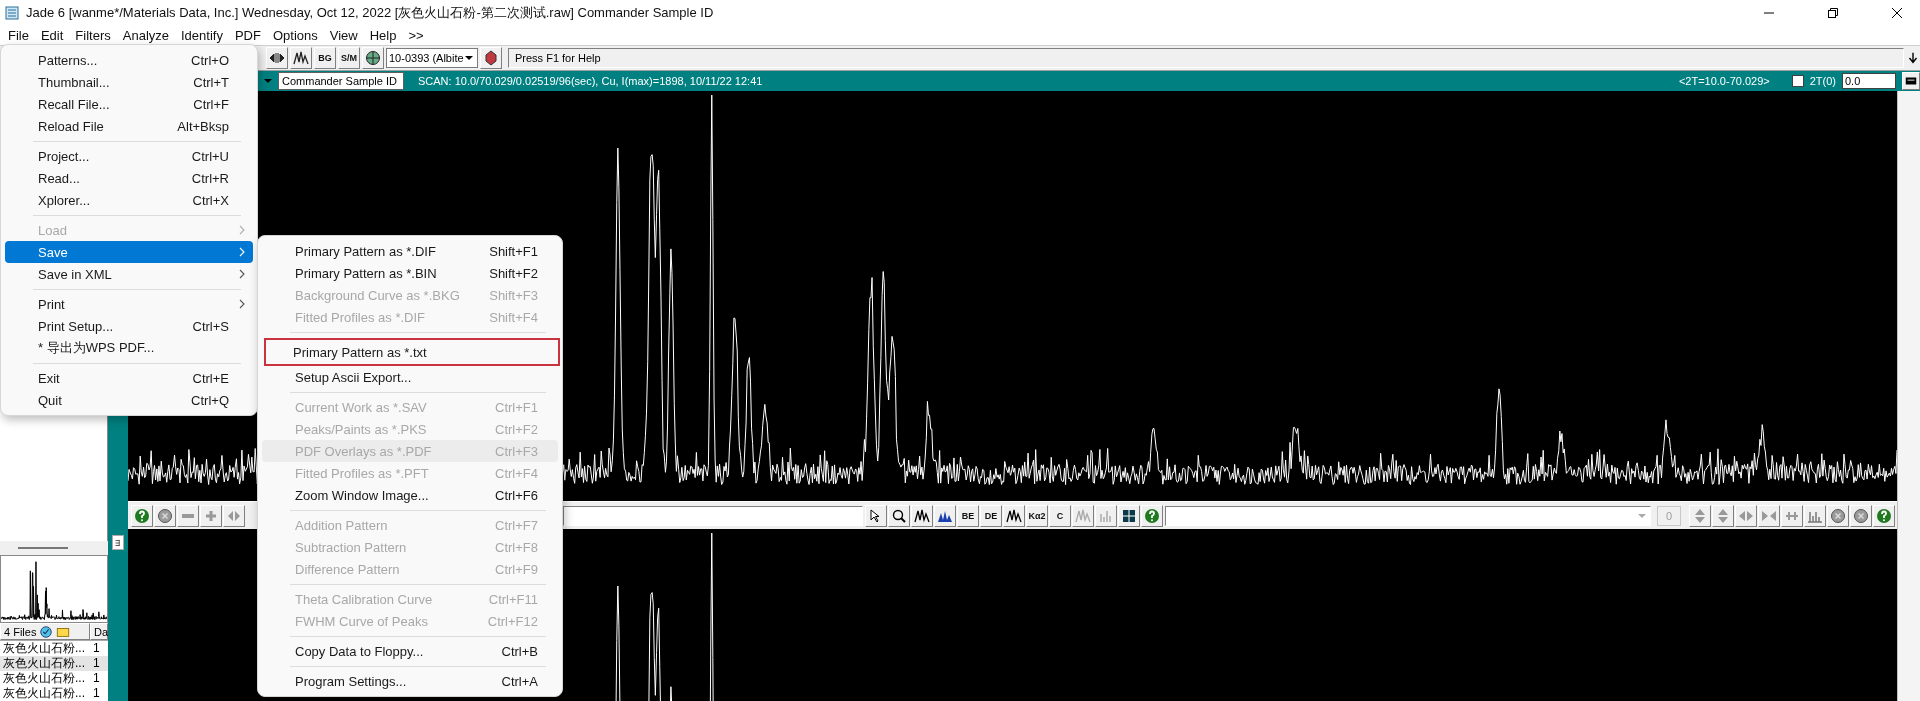 Image resolution: width=1920 pixels, height=701 pixels. Describe the element at coordinates (410, 681) in the screenshot. I see `menu-item: Program Settings... Ctrl+A` at that location.